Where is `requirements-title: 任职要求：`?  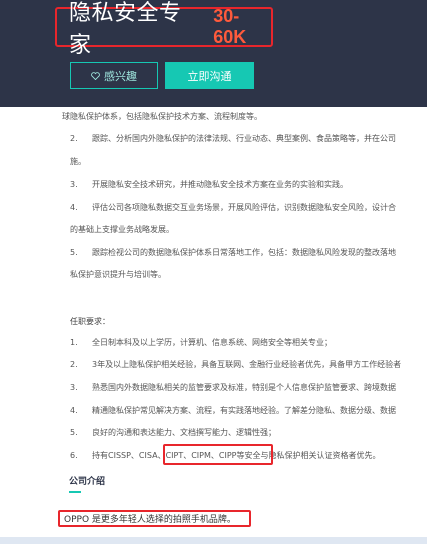 requirements-title: 任职要求： is located at coordinates (90, 321).